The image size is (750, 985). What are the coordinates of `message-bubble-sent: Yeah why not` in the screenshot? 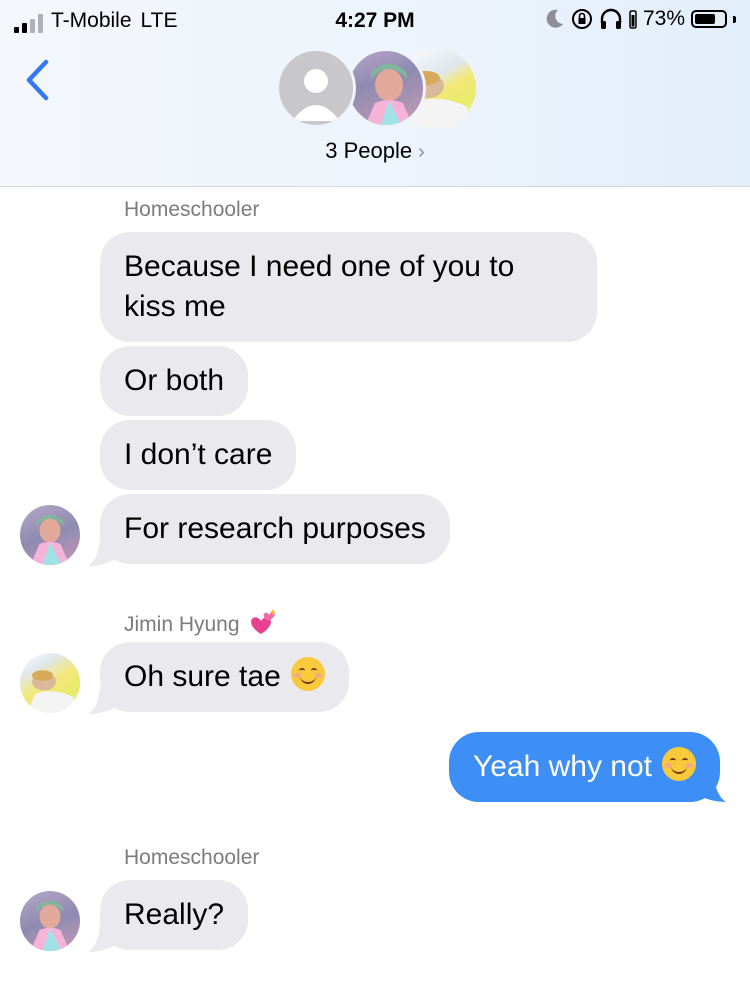 It's located at (584, 767).